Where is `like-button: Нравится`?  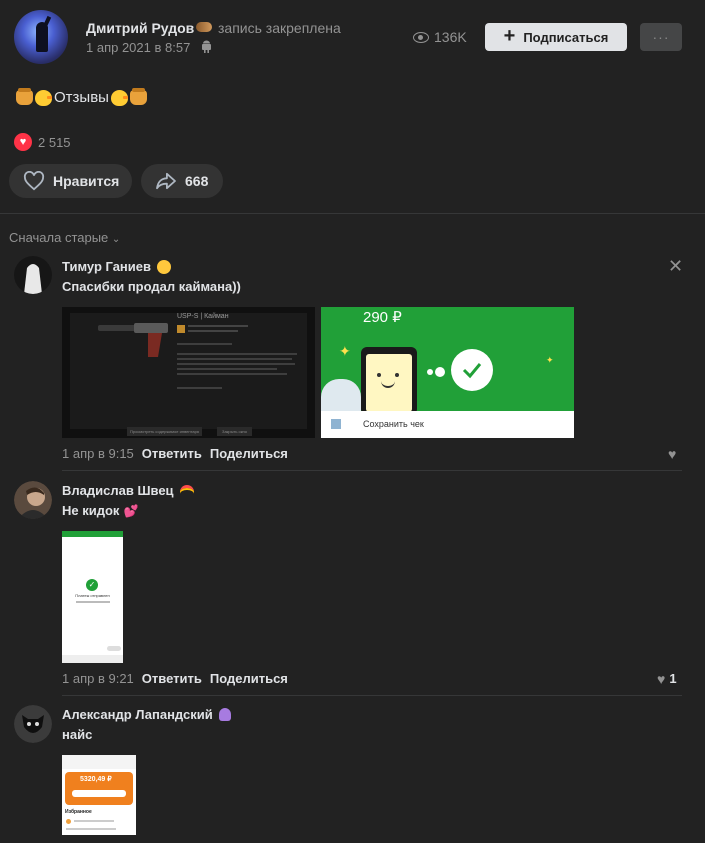 like-button: Нравится is located at coordinates (70, 181).